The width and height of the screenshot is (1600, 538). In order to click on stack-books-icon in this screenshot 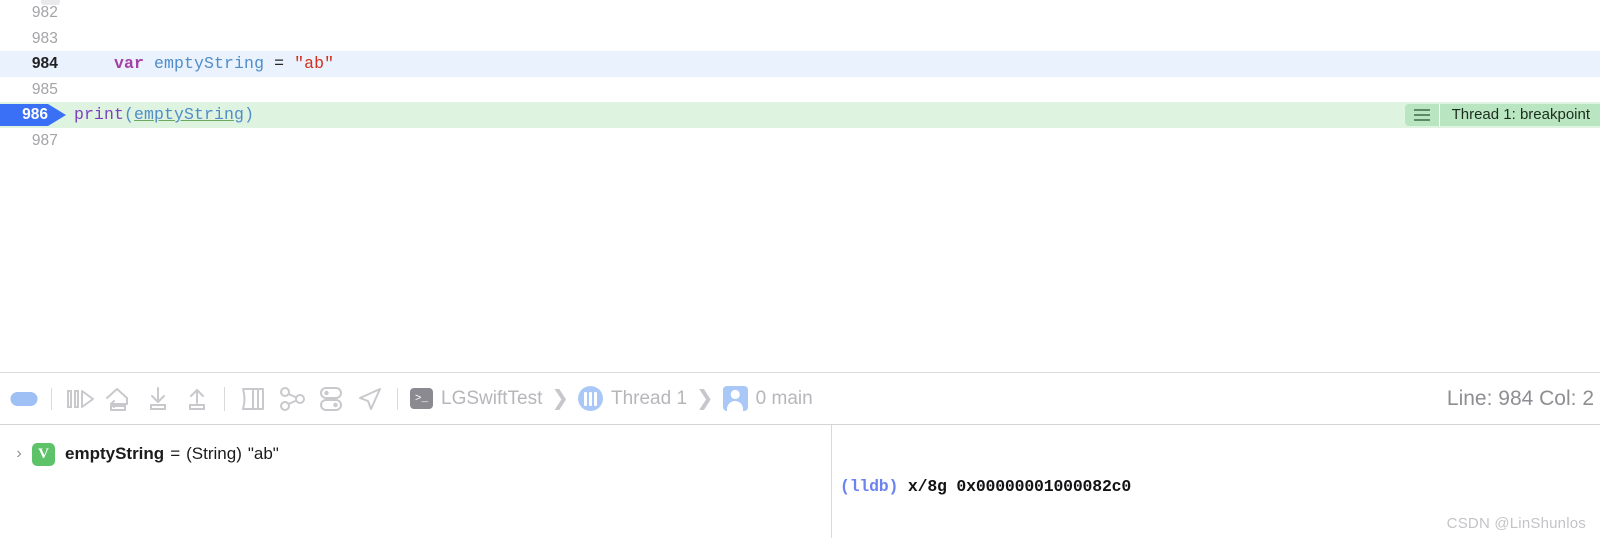, I will do `click(252, 398)`.